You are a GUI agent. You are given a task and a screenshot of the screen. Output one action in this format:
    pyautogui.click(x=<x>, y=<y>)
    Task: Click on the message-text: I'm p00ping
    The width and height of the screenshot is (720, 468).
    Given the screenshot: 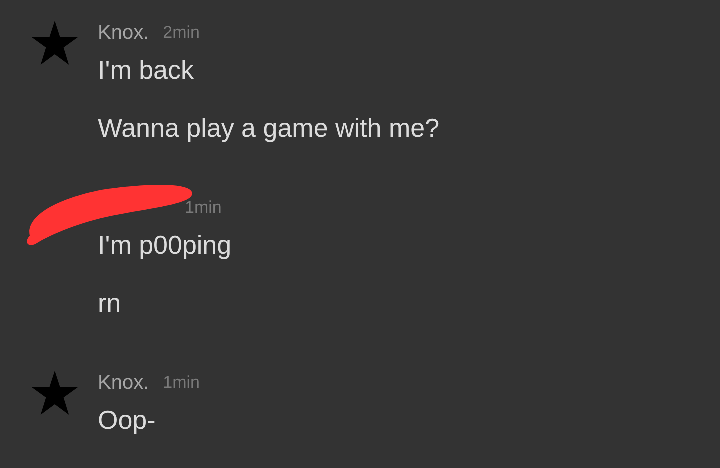 What is the action you would take?
    pyautogui.click(x=165, y=245)
    